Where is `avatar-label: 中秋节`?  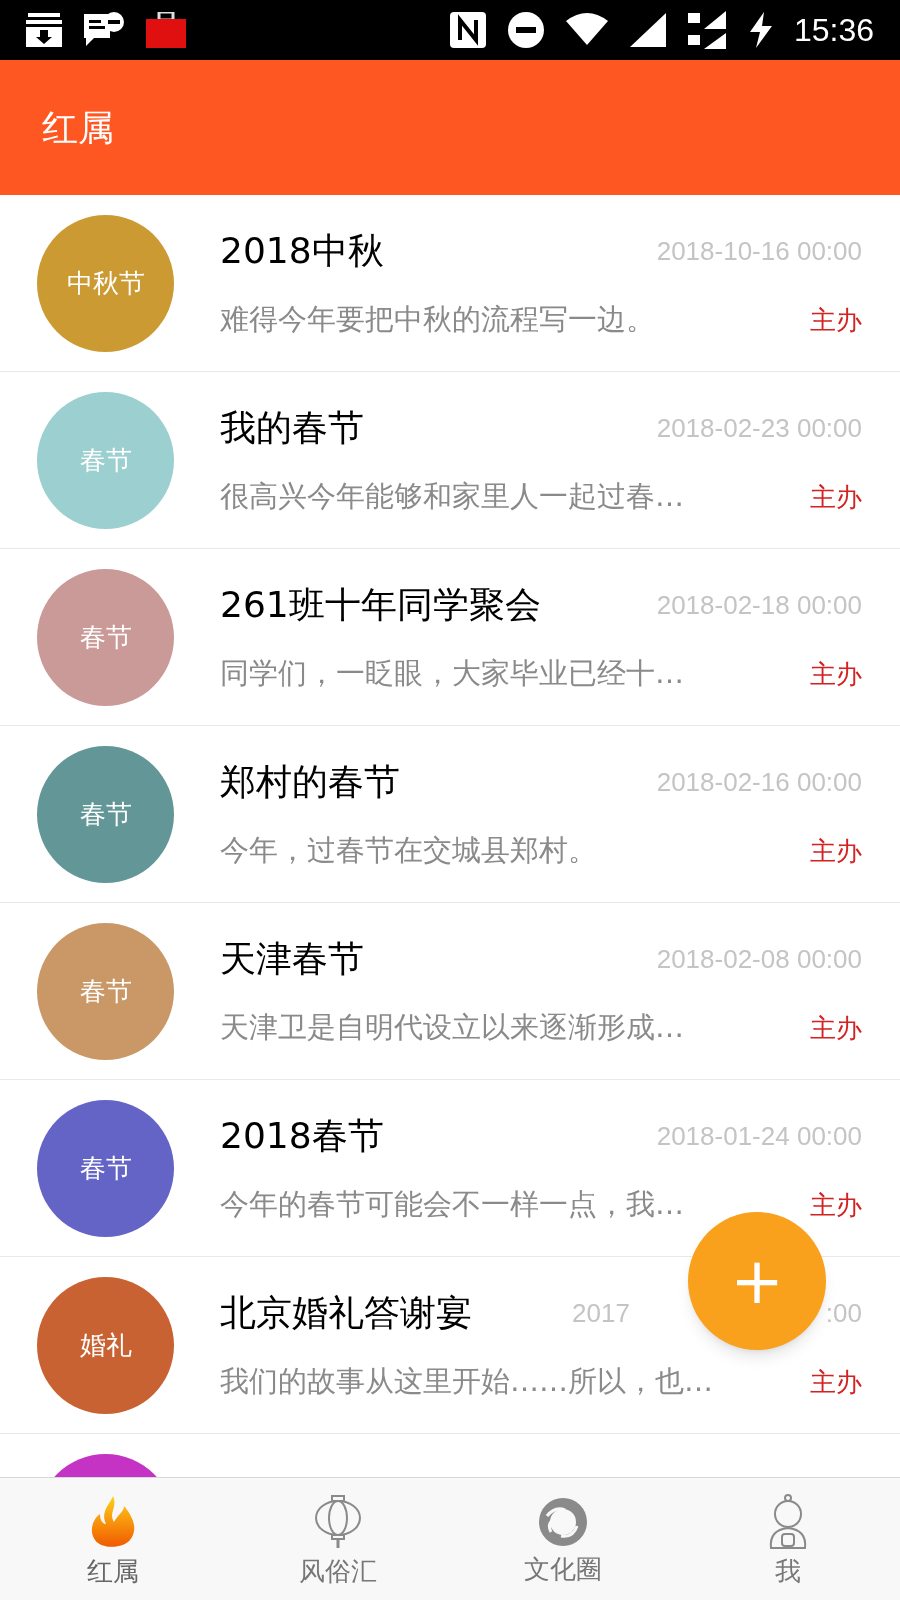
avatar-label: 中秋节 is located at coordinates (105, 283).